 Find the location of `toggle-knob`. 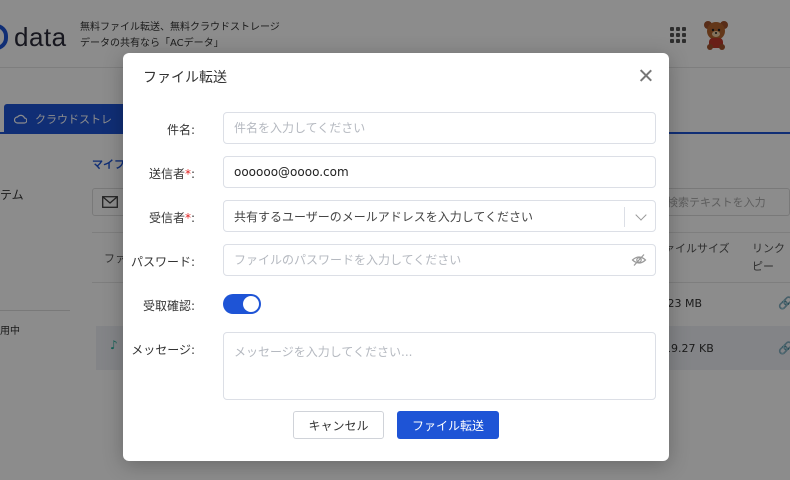

toggle-knob is located at coordinates (251, 304).